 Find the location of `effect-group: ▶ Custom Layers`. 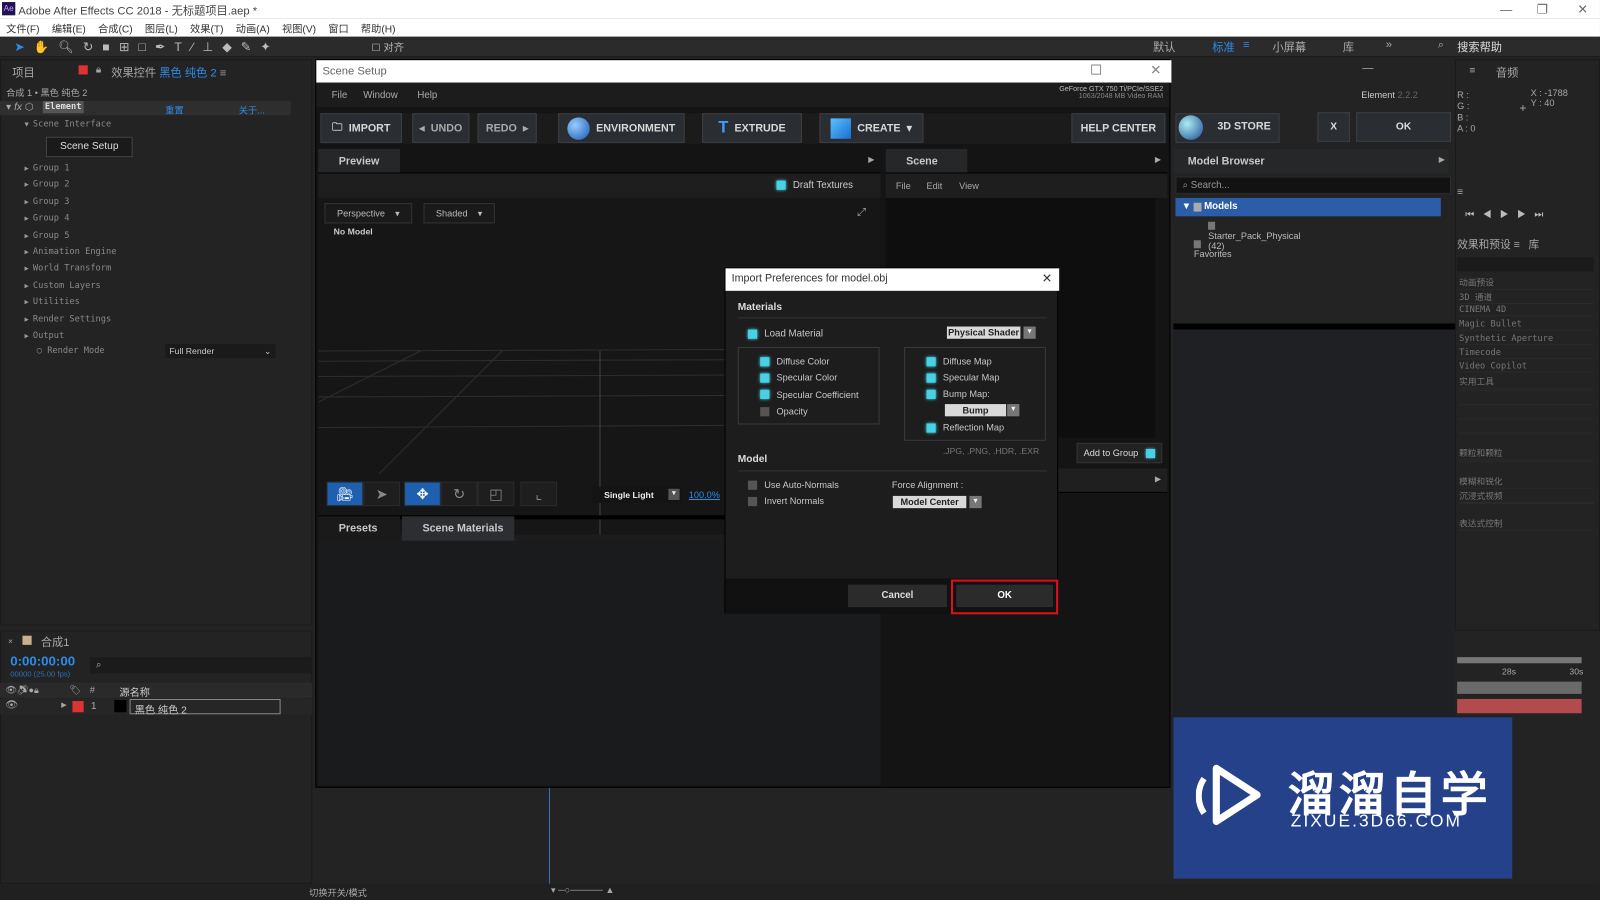

effect-group: ▶ Custom Layers is located at coordinates (62, 285).